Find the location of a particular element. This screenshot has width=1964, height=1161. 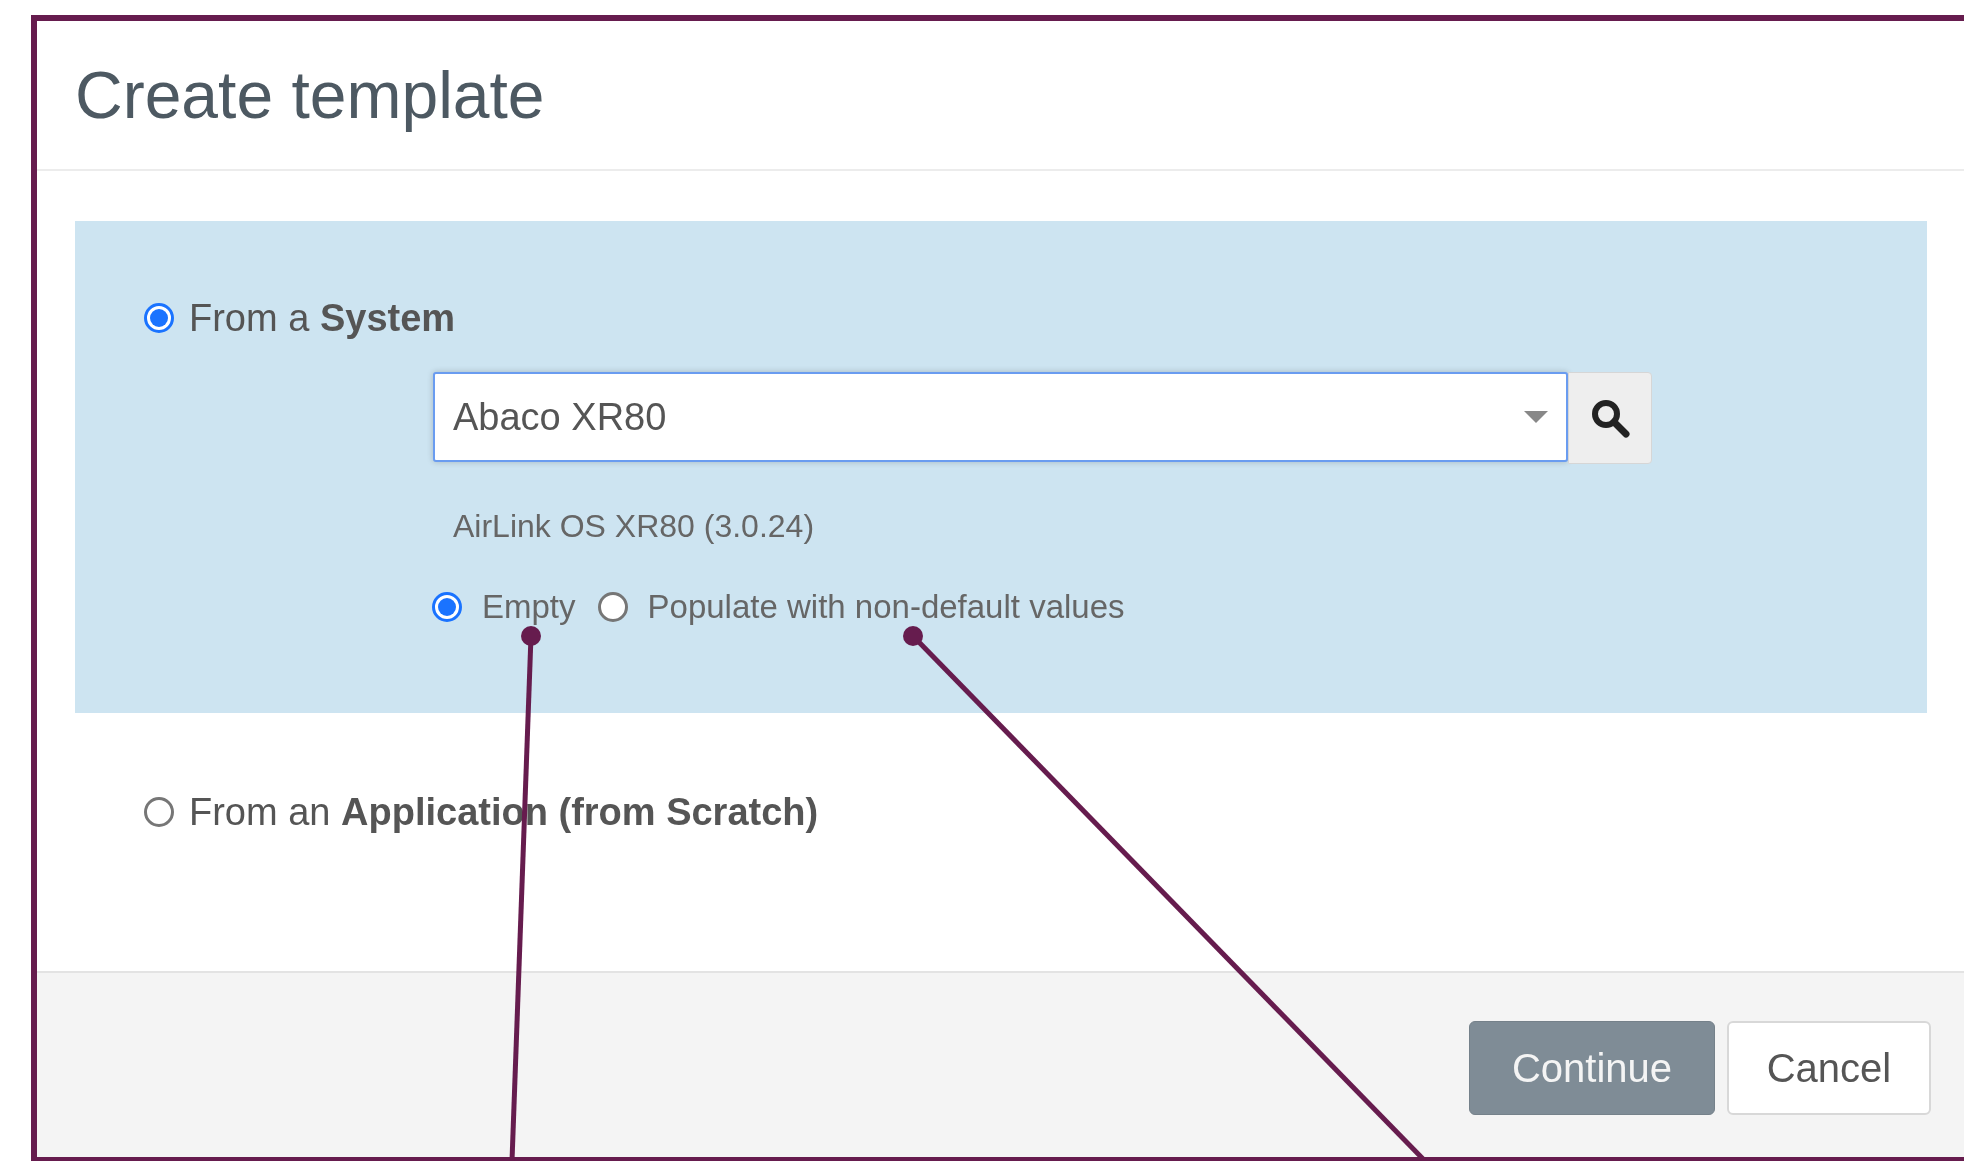

cancel-button: Cancel is located at coordinates (1829, 1068).